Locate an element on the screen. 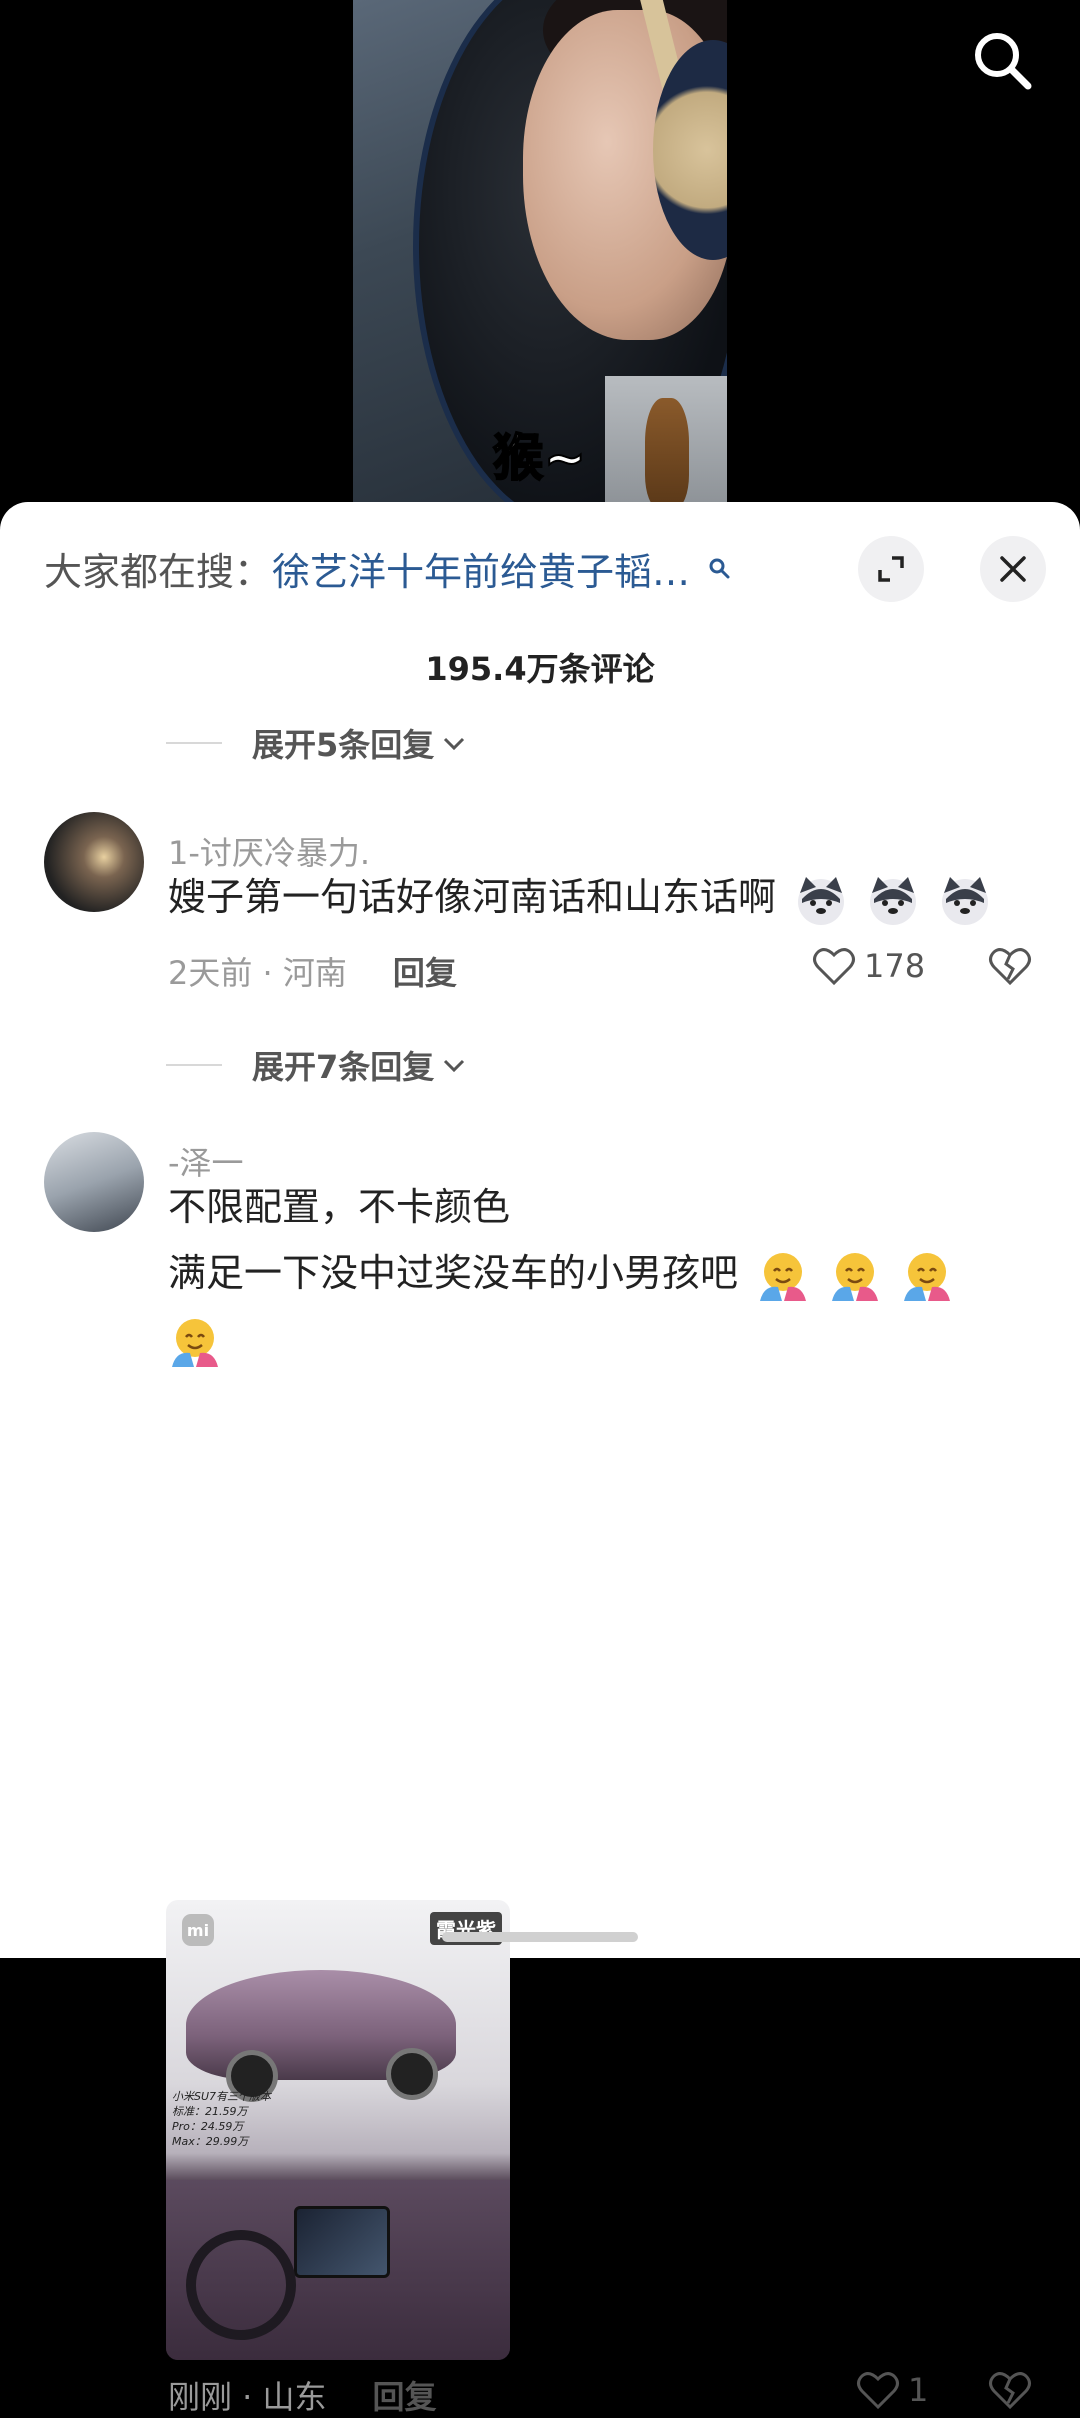 The image size is (1080, 2418). comment-text: 嫂子第一句话好像河南话和山东话啊 is located at coordinates (580, 897).